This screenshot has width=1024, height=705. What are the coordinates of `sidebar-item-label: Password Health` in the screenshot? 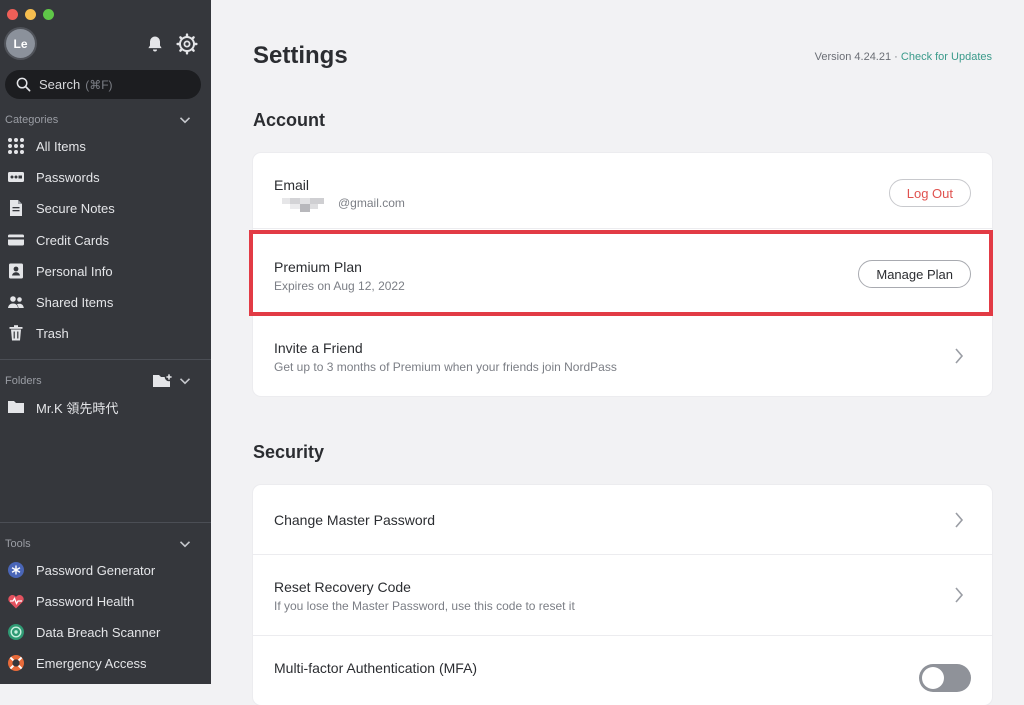 It's located at (85, 601).